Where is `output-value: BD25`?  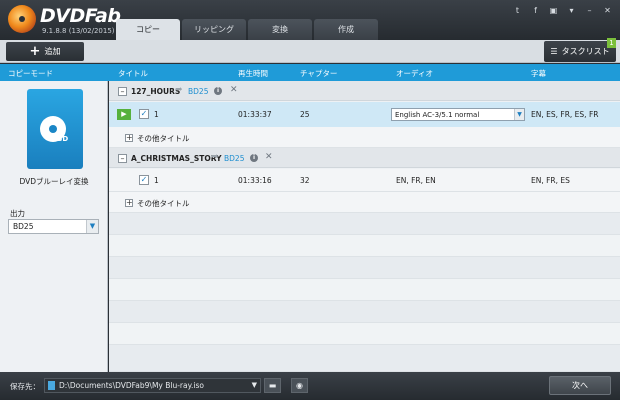
output-value: BD25 is located at coordinates (23, 226).